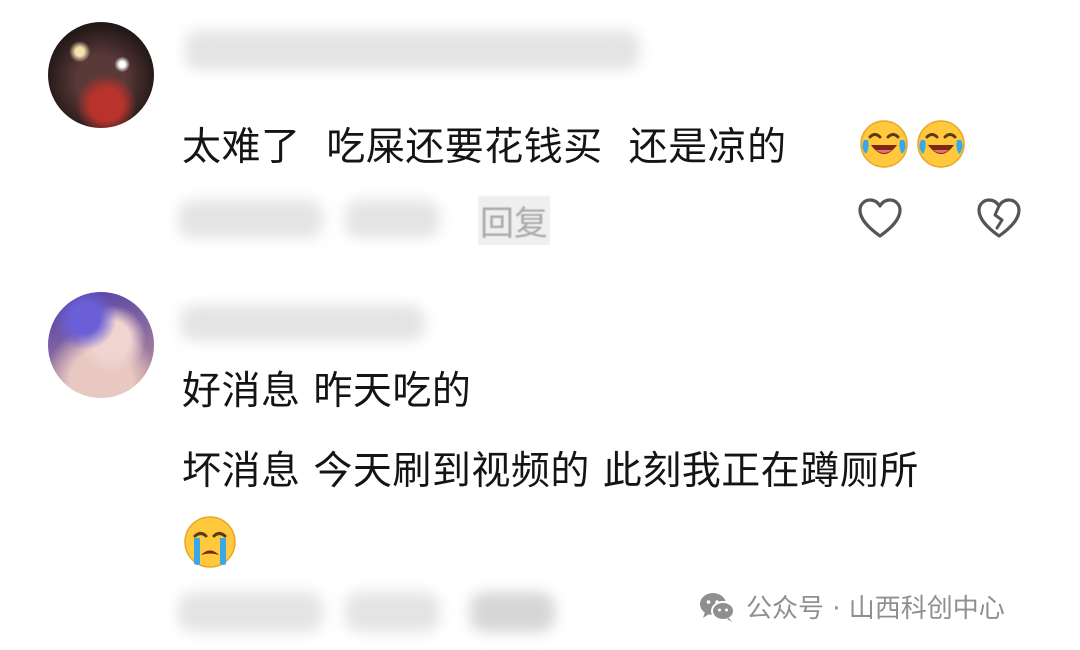 This screenshot has height=650, width=1080. I want to click on wechat-icon, so click(717, 607).